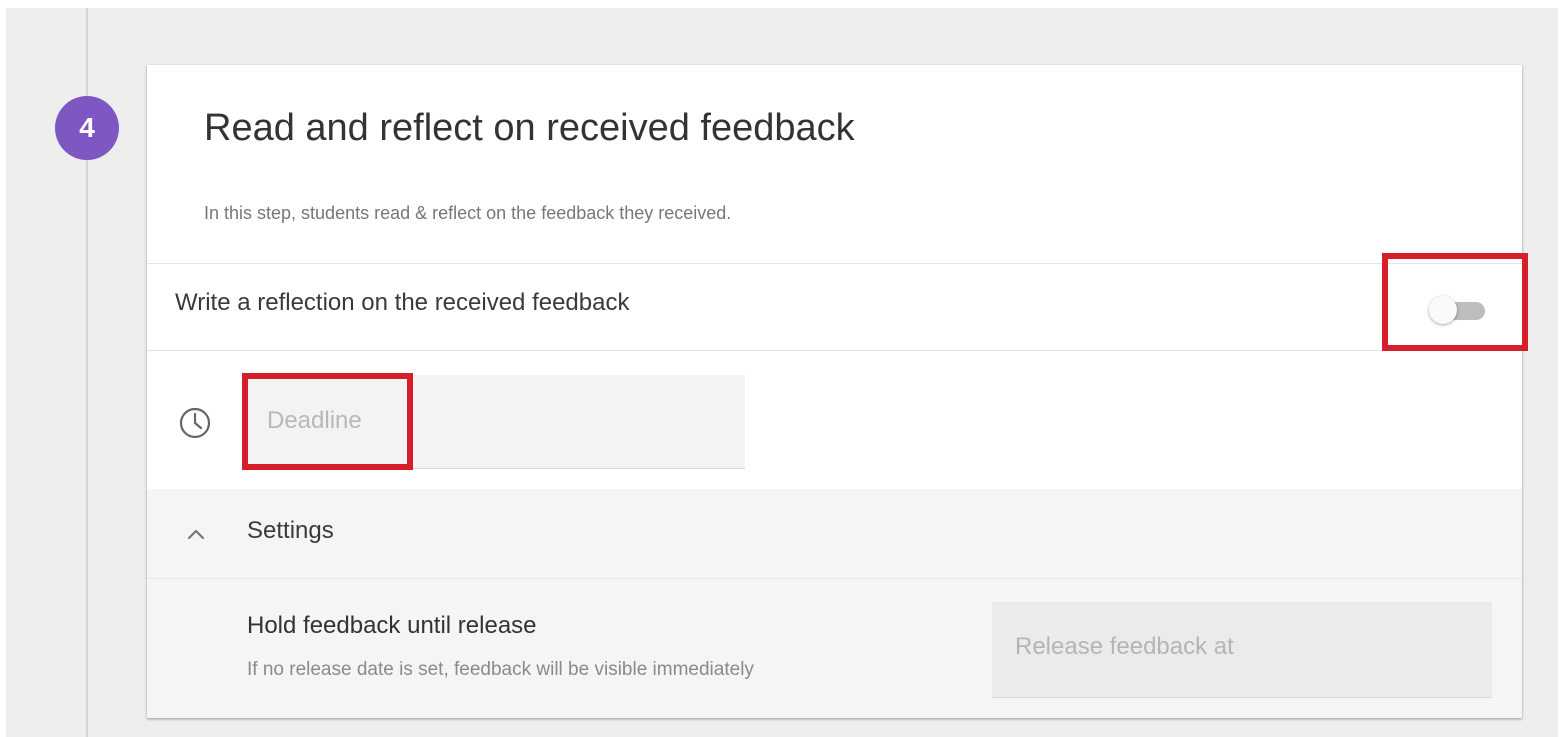  What do you see at coordinates (529, 128) in the screenshot?
I see `step-title: Read and reflect on received feedback` at bounding box center [529, 128].